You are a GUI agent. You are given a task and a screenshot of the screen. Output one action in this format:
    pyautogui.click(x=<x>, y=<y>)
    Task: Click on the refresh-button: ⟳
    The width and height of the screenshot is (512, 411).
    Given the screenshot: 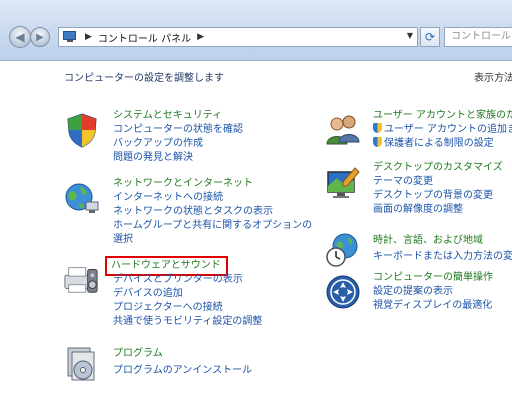 What is the action you would take?
    pyautogui.click(x=430, y=37)
    